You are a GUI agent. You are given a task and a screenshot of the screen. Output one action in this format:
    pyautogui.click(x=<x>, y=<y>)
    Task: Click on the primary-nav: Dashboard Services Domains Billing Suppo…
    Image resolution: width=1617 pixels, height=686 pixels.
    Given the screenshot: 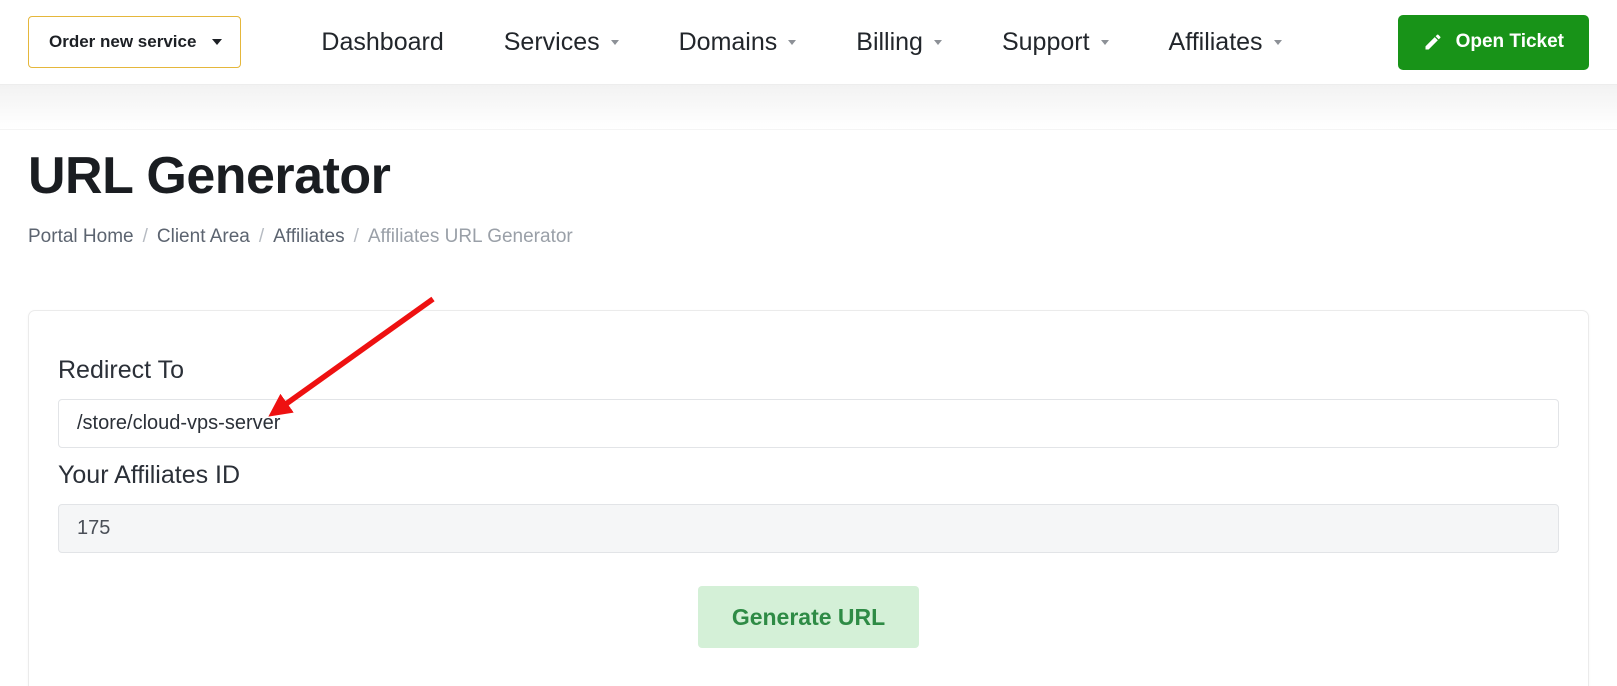 What is the action you would take?
    pyautogui.click(x=801, y=42)
    